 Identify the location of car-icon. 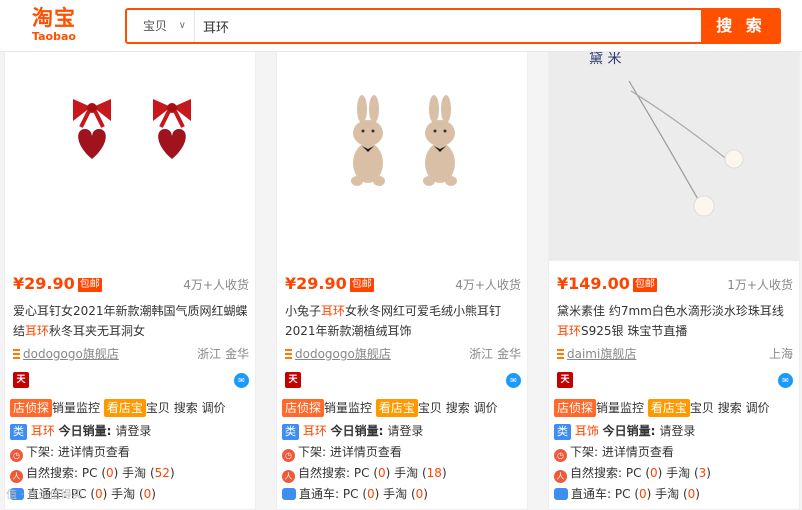
(561, 494).